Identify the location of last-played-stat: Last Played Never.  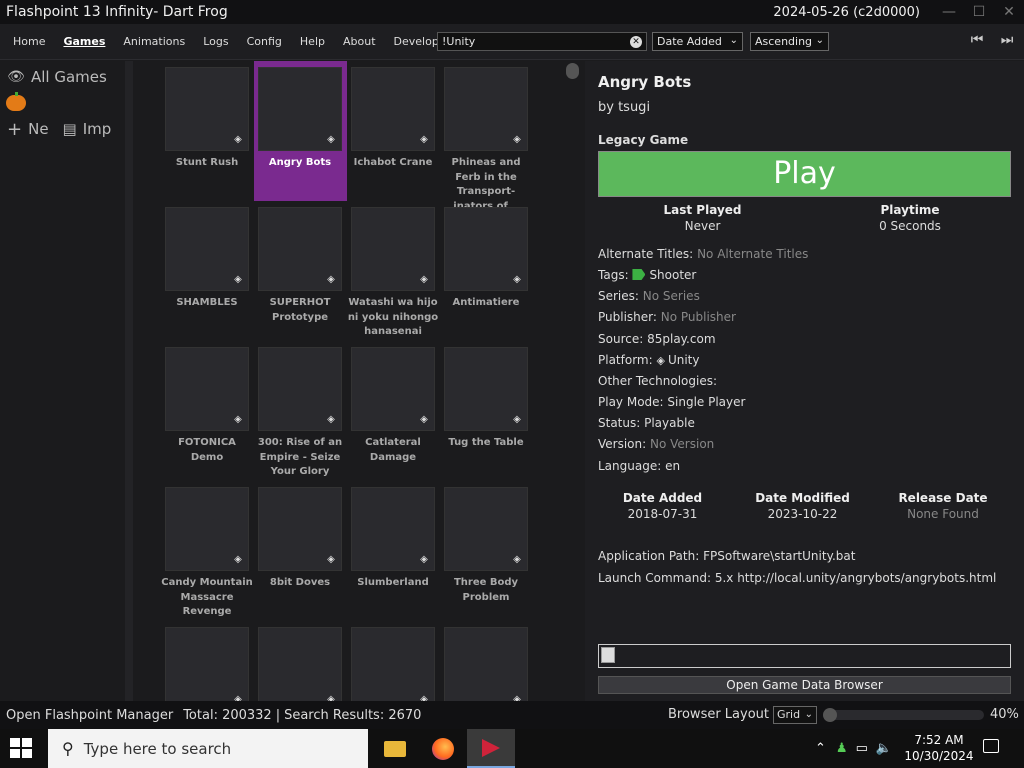
(702, 218).